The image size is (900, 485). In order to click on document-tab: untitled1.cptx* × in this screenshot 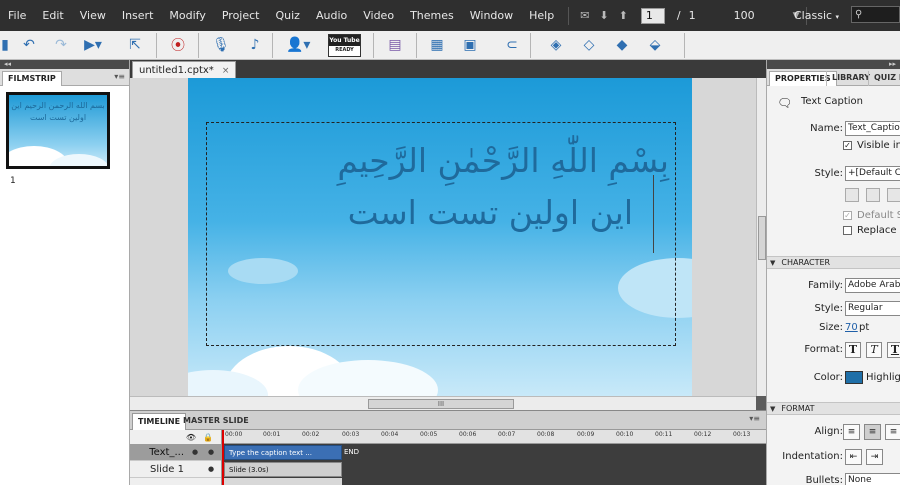, I will do `click(184, 69)`.